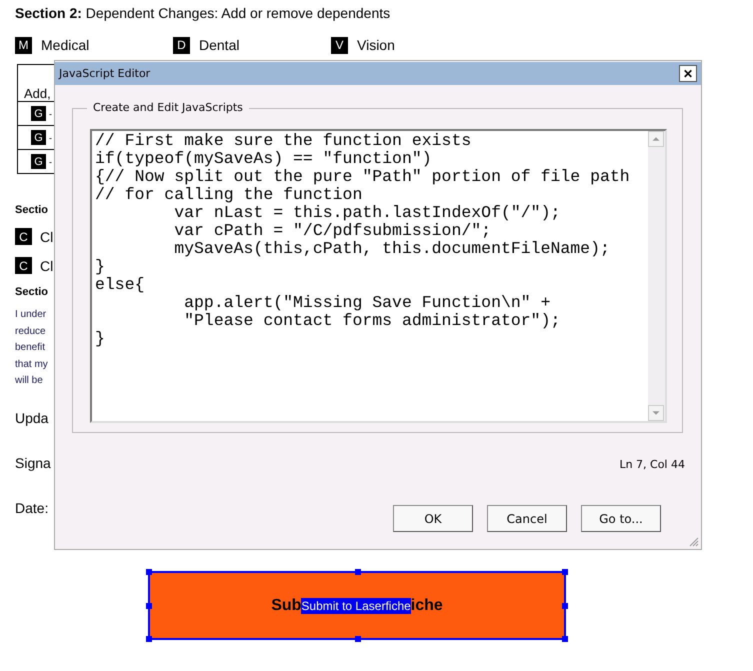 This screenshot has width=753, height=671. I want to click on checkbox-label: Dental, so click(219, 45).